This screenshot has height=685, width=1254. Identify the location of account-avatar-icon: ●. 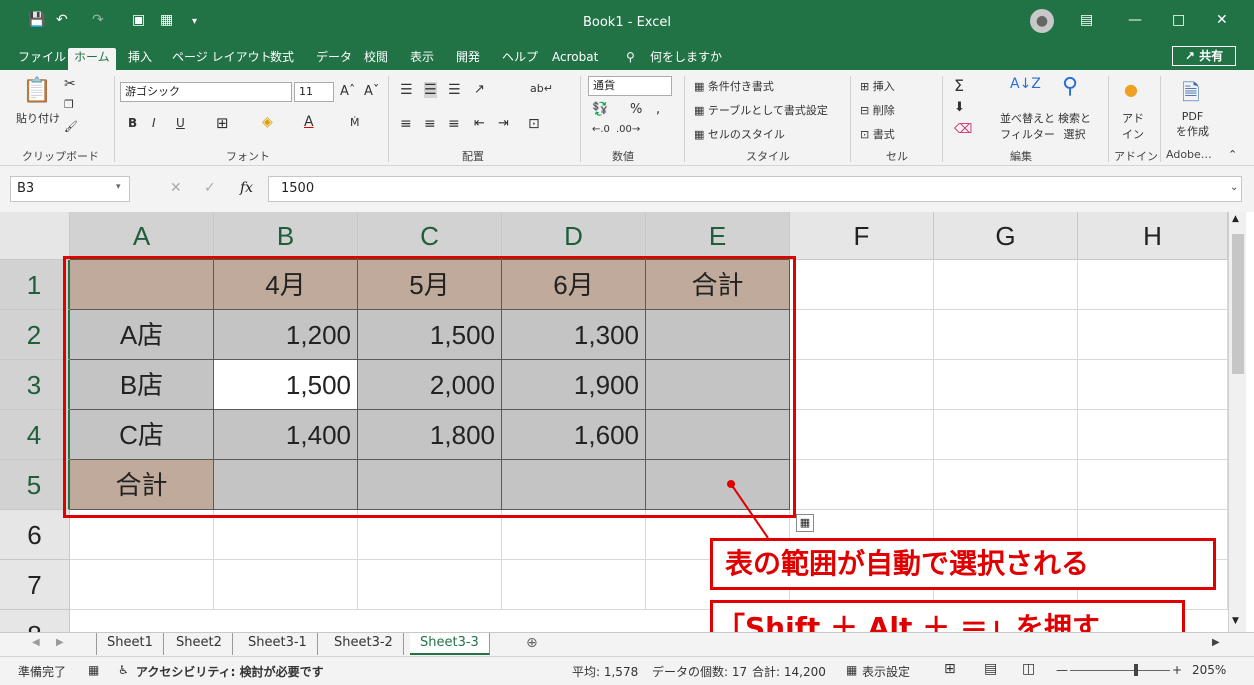
(1042, 21).